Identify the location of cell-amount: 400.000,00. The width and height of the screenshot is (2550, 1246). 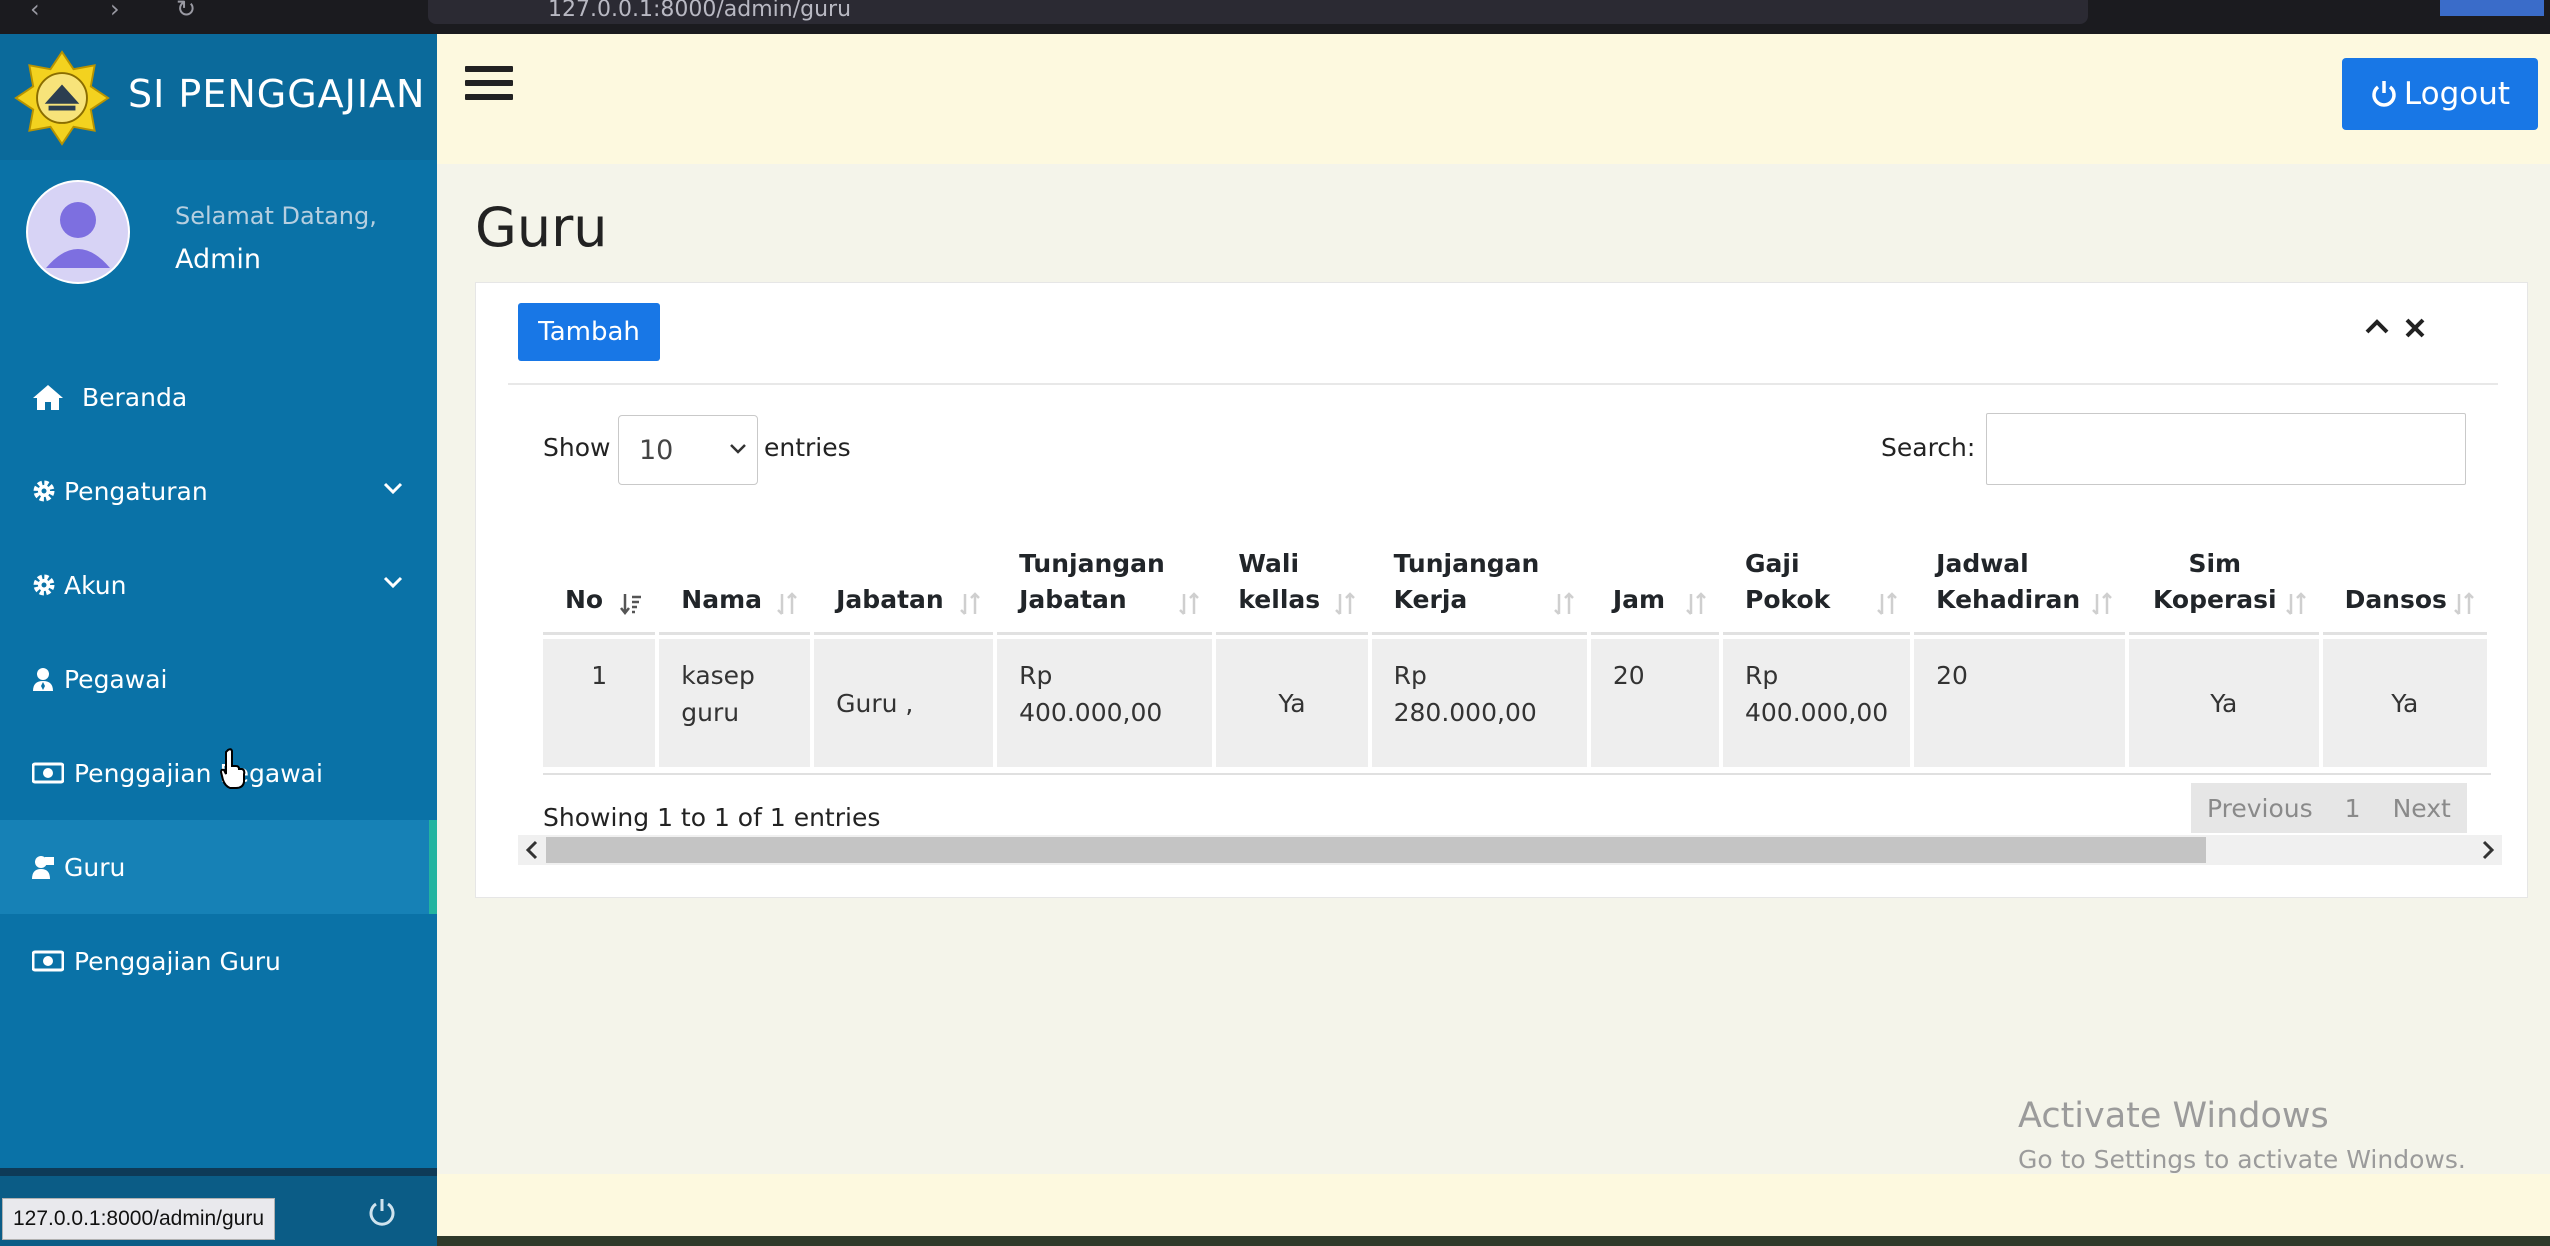
(1817, 712).